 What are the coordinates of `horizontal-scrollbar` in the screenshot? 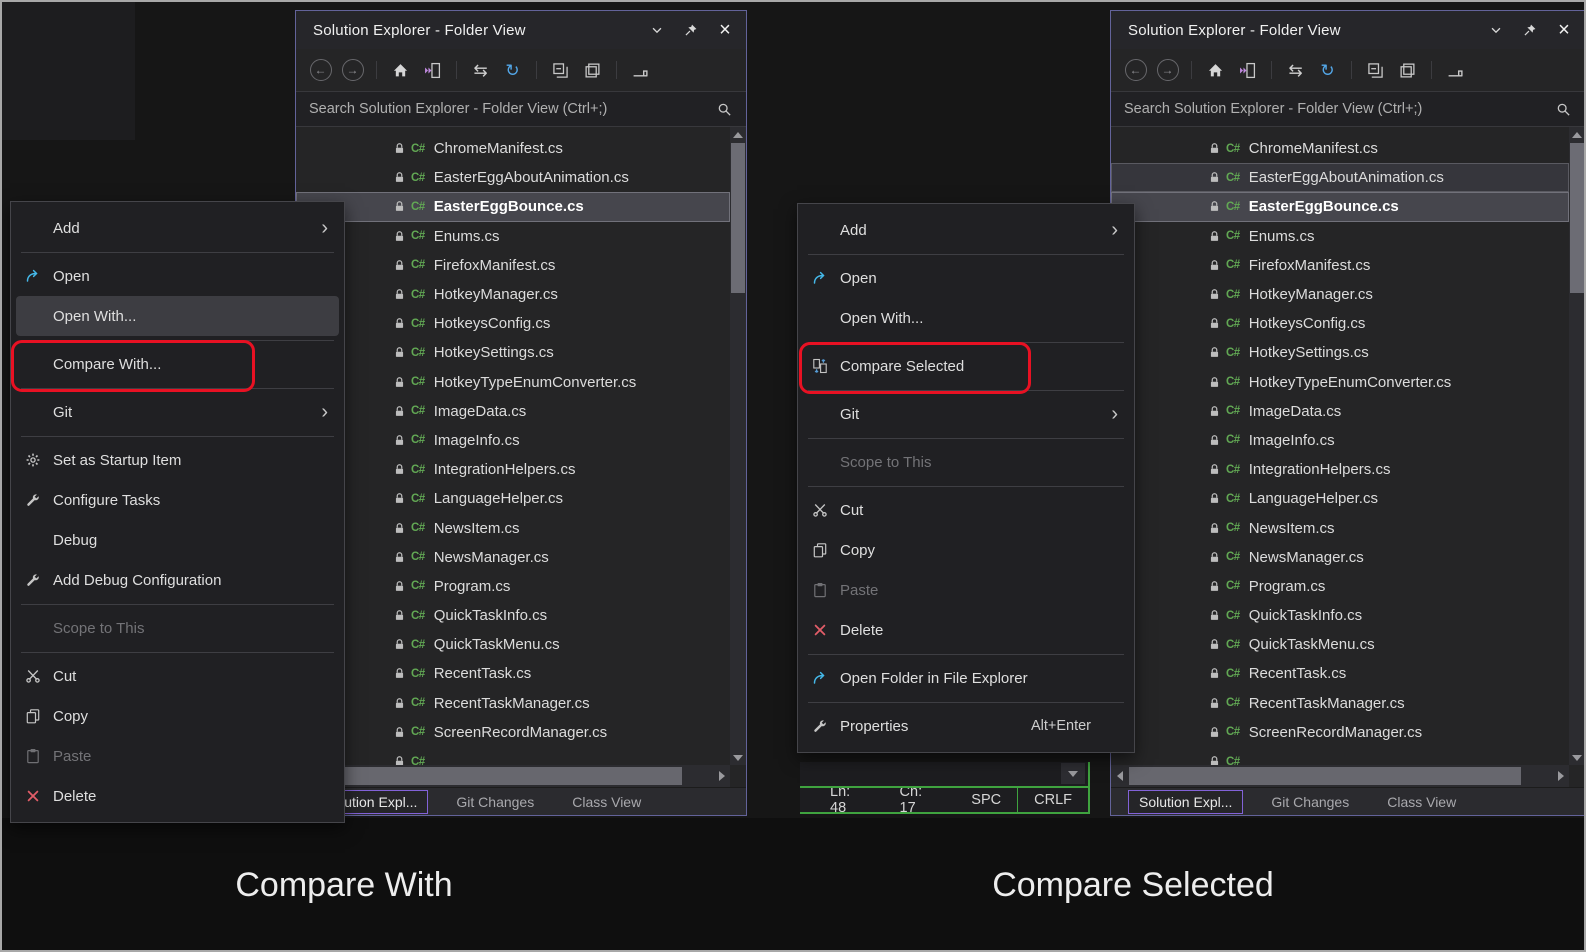 It's located at (1340, 776).